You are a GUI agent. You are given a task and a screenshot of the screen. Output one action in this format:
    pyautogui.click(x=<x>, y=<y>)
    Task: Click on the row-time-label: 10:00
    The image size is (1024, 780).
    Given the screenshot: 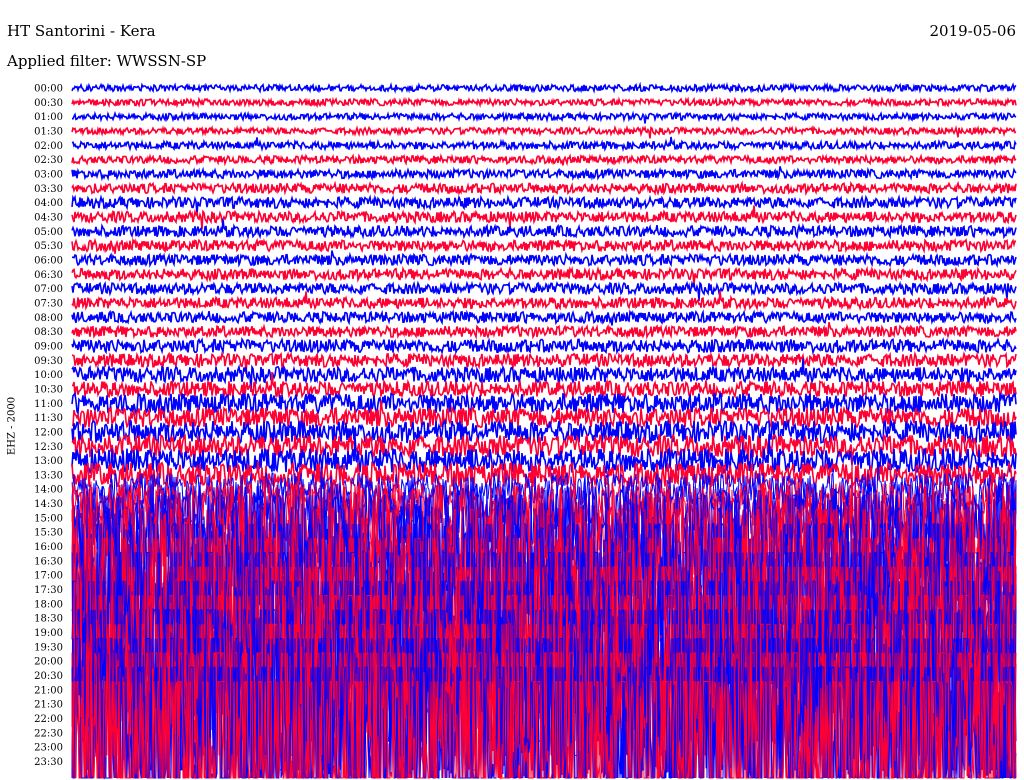 What is the action you would take?
    pyautogui.click(x=48, y=375)
    